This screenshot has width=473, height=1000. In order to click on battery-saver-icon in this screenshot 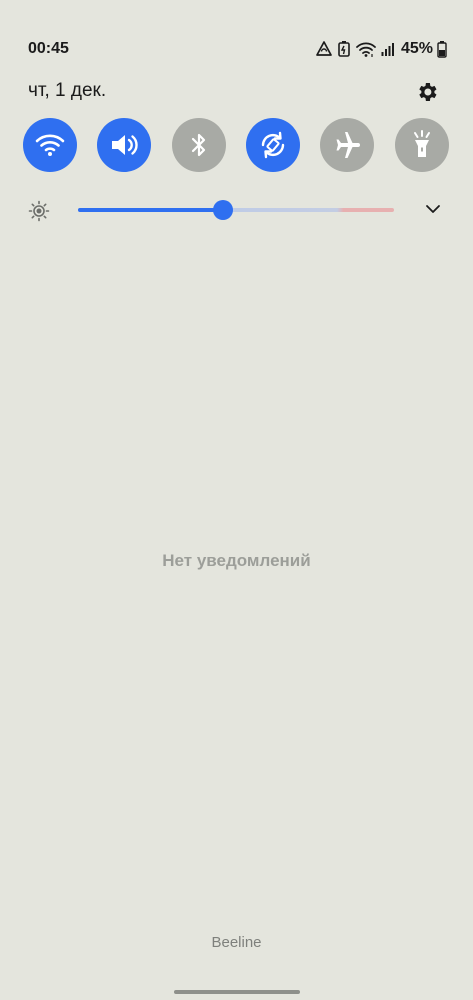, I will do `click(344, 49)`.